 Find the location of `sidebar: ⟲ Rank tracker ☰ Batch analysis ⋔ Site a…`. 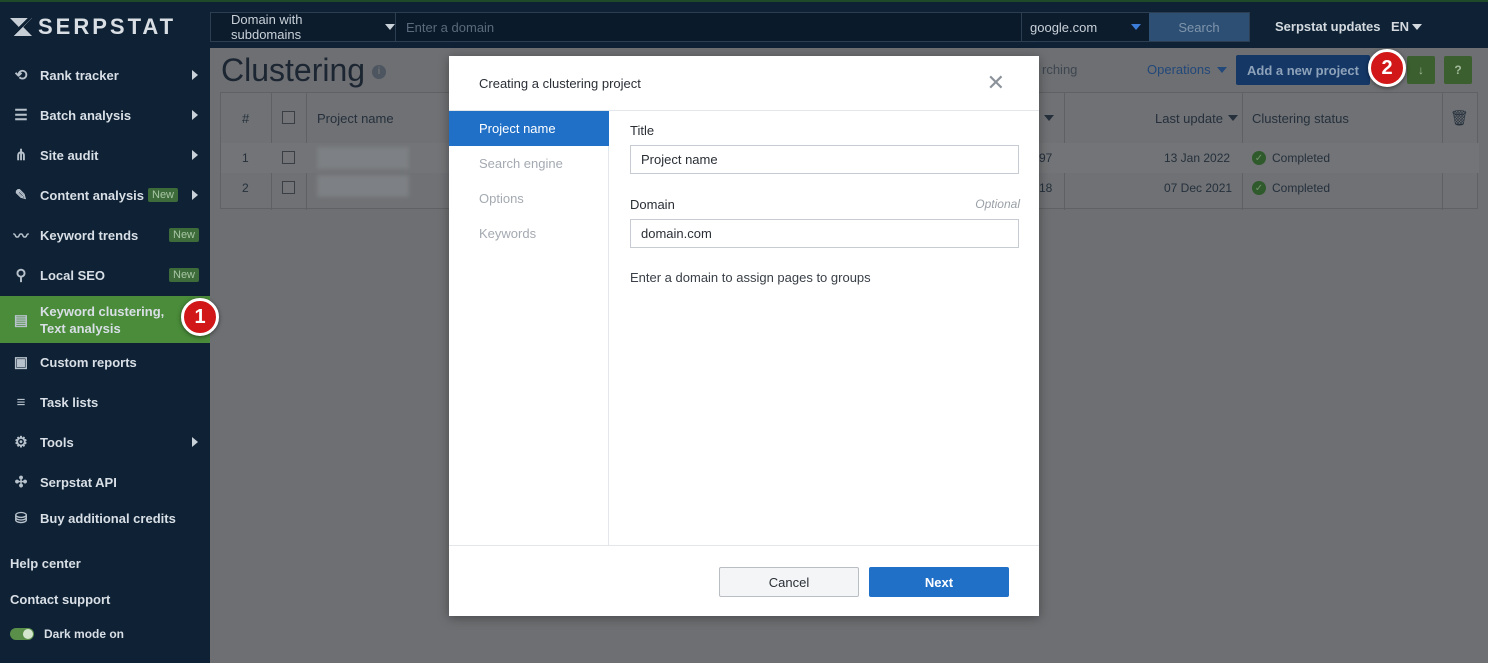

sidebar: ⟲ Rank tracker ☰ Batch analysis ⋔ Site a… is located at coordinates (105, 355).